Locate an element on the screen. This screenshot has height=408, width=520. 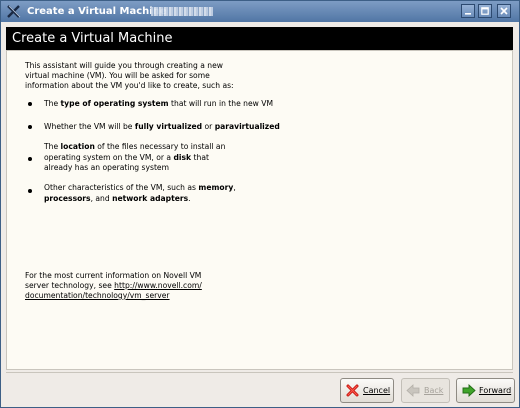
app-icon is located at coordinates (14, 11).